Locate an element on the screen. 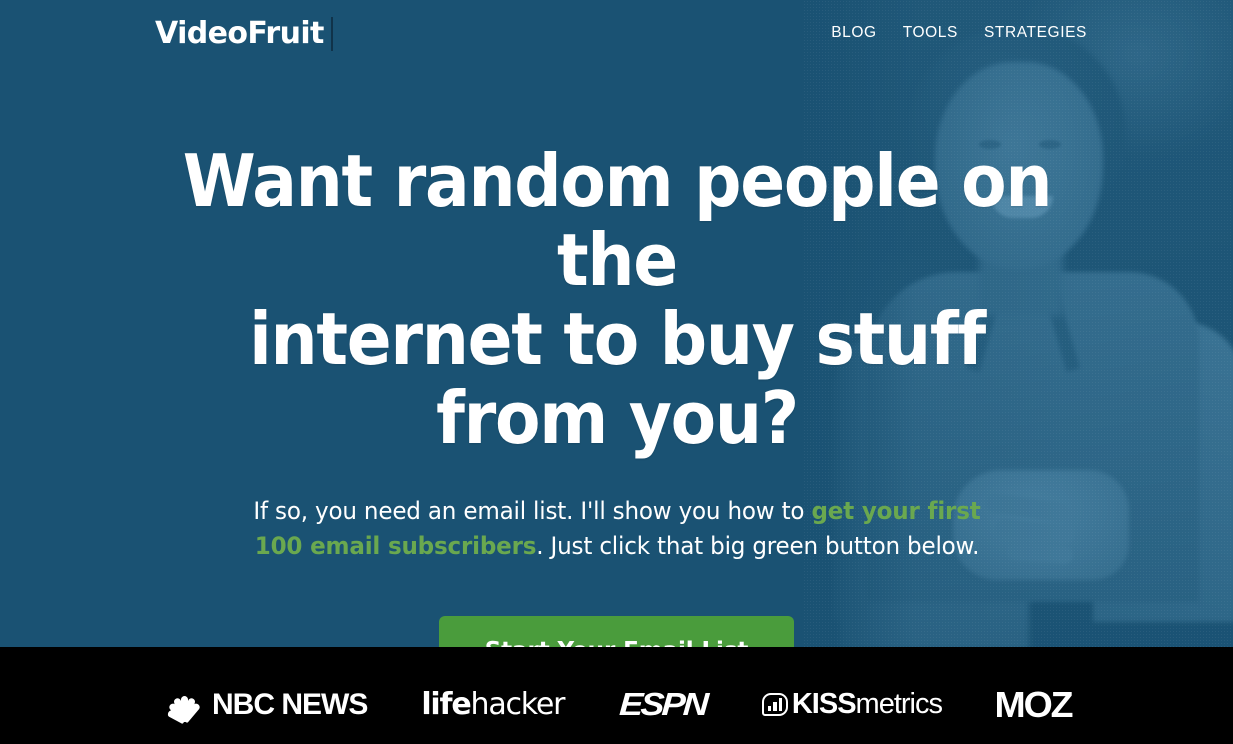 This screenshot has width=1233, height=744. lifehacker-label-regular: hacker is located at coordinates (518, 704).